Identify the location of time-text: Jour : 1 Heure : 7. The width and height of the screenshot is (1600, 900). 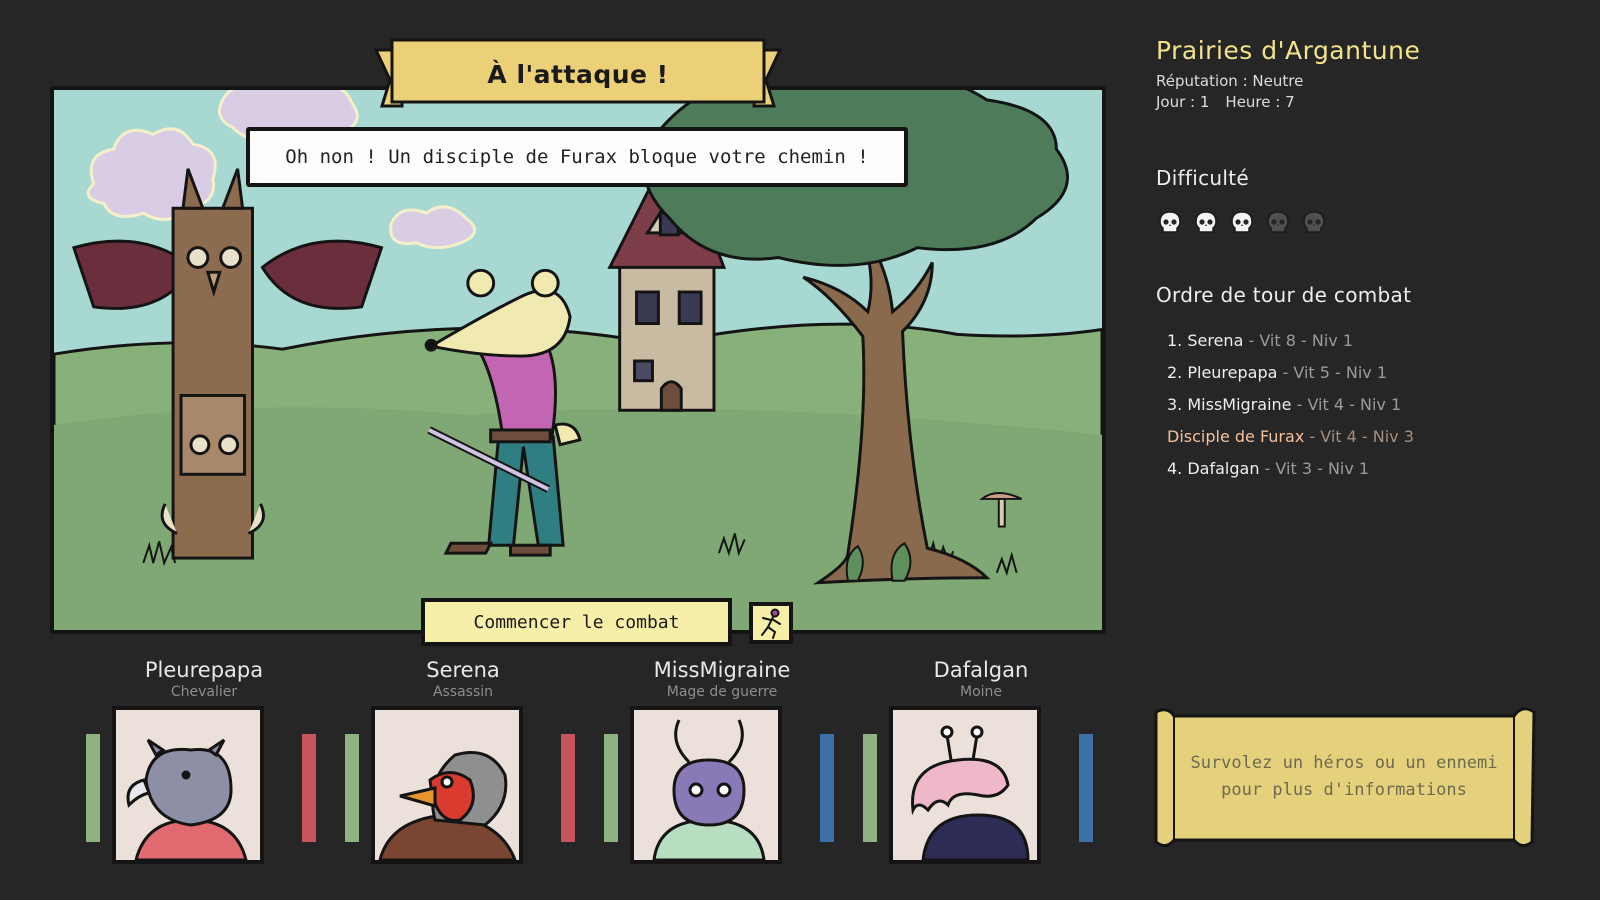
(1366, 102).